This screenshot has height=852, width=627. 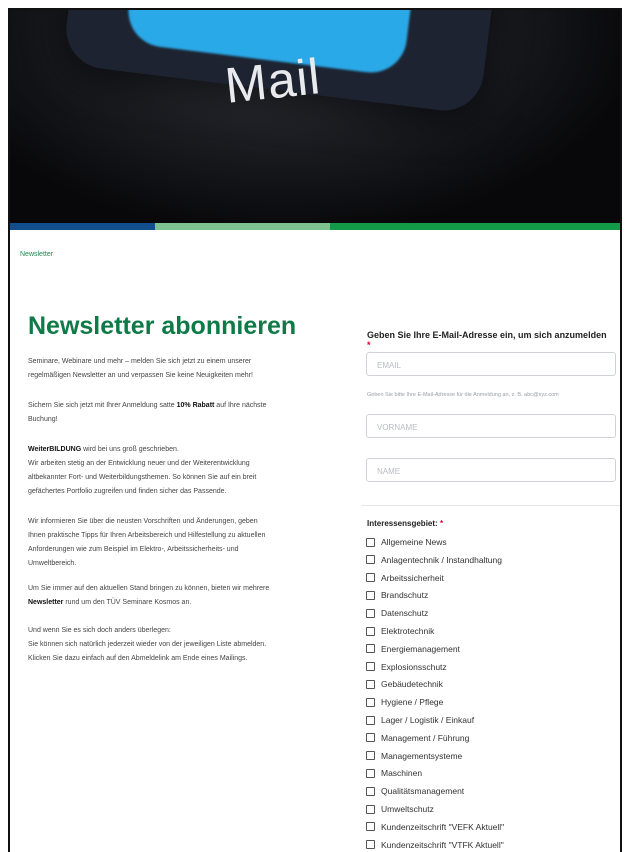 I want to click on page-title: Newsletter abonnieren, so click(x=162, y=326).